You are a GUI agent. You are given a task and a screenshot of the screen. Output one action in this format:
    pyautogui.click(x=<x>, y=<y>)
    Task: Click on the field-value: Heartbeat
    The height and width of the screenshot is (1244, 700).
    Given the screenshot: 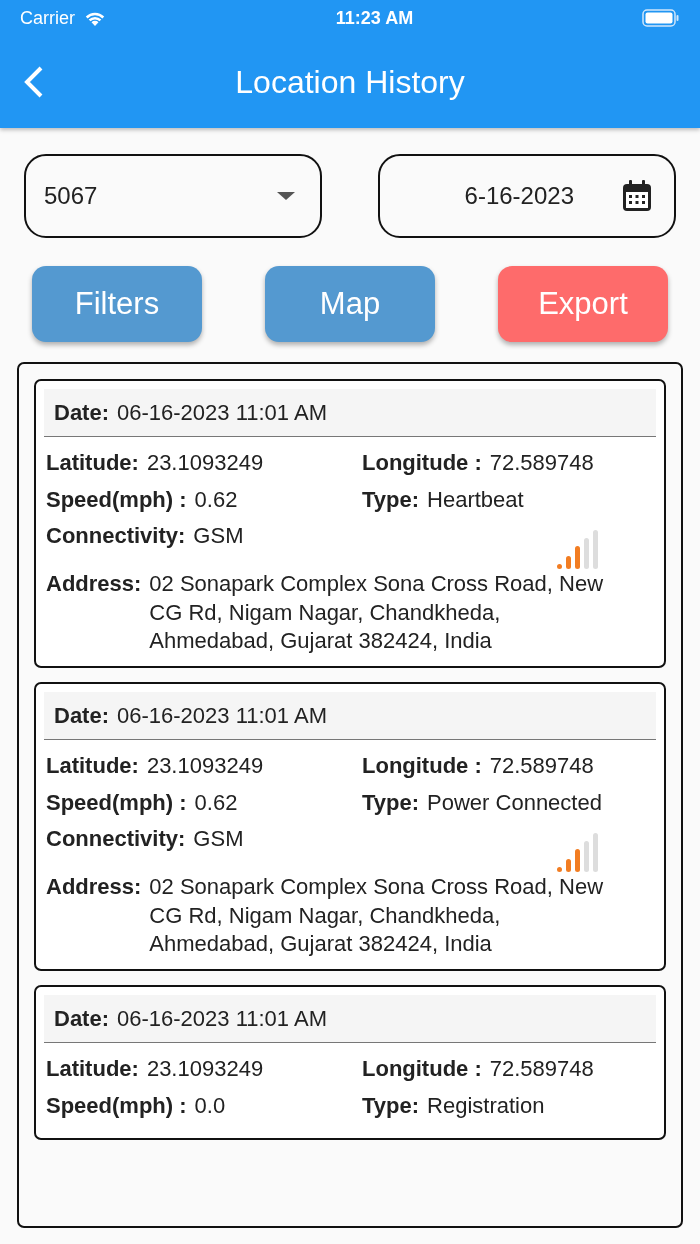 What is the action you would take?
    pyautogui.click(x=475, y=499)
    